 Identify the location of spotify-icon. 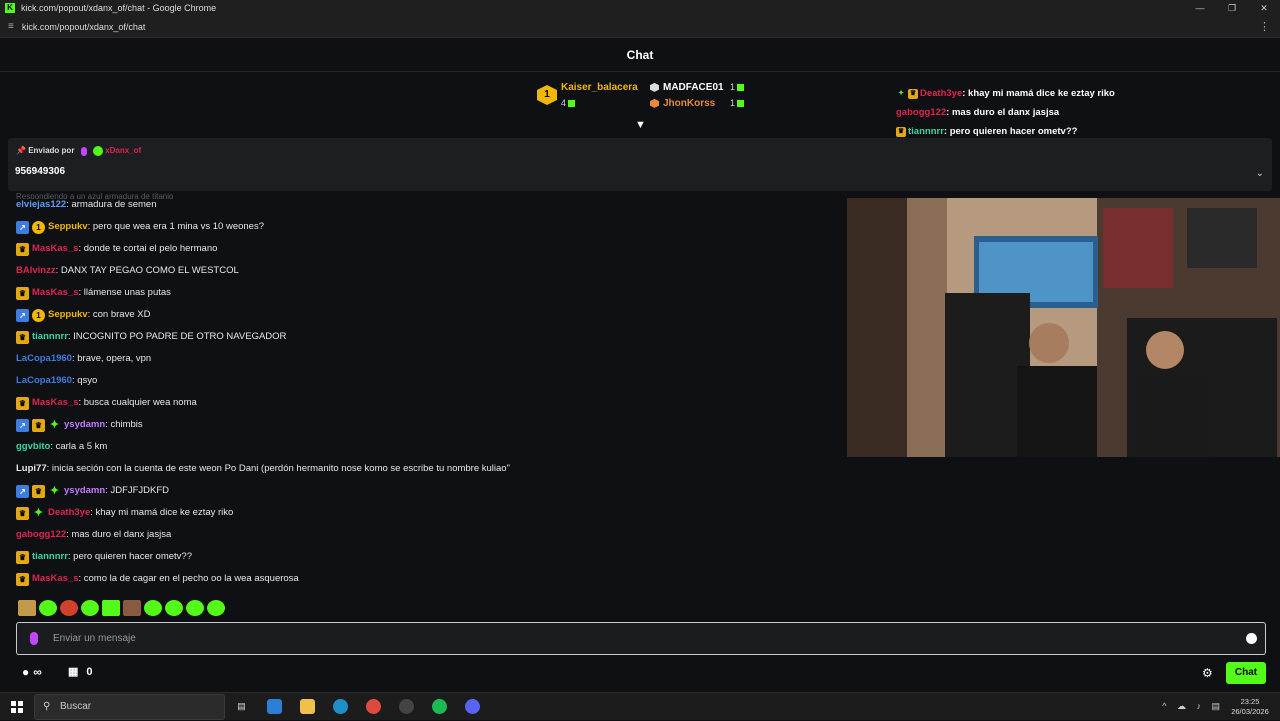
(439, 706).